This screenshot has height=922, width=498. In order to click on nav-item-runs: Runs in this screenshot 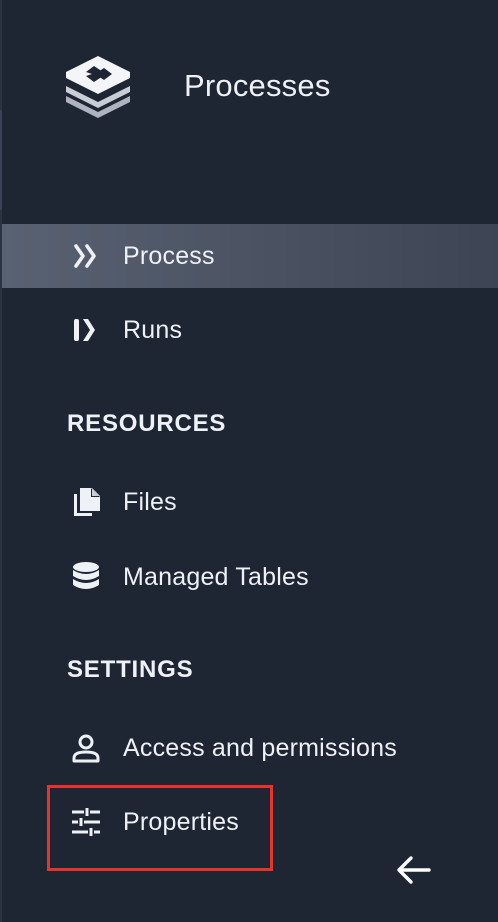, I will do `click(250, 330)`.